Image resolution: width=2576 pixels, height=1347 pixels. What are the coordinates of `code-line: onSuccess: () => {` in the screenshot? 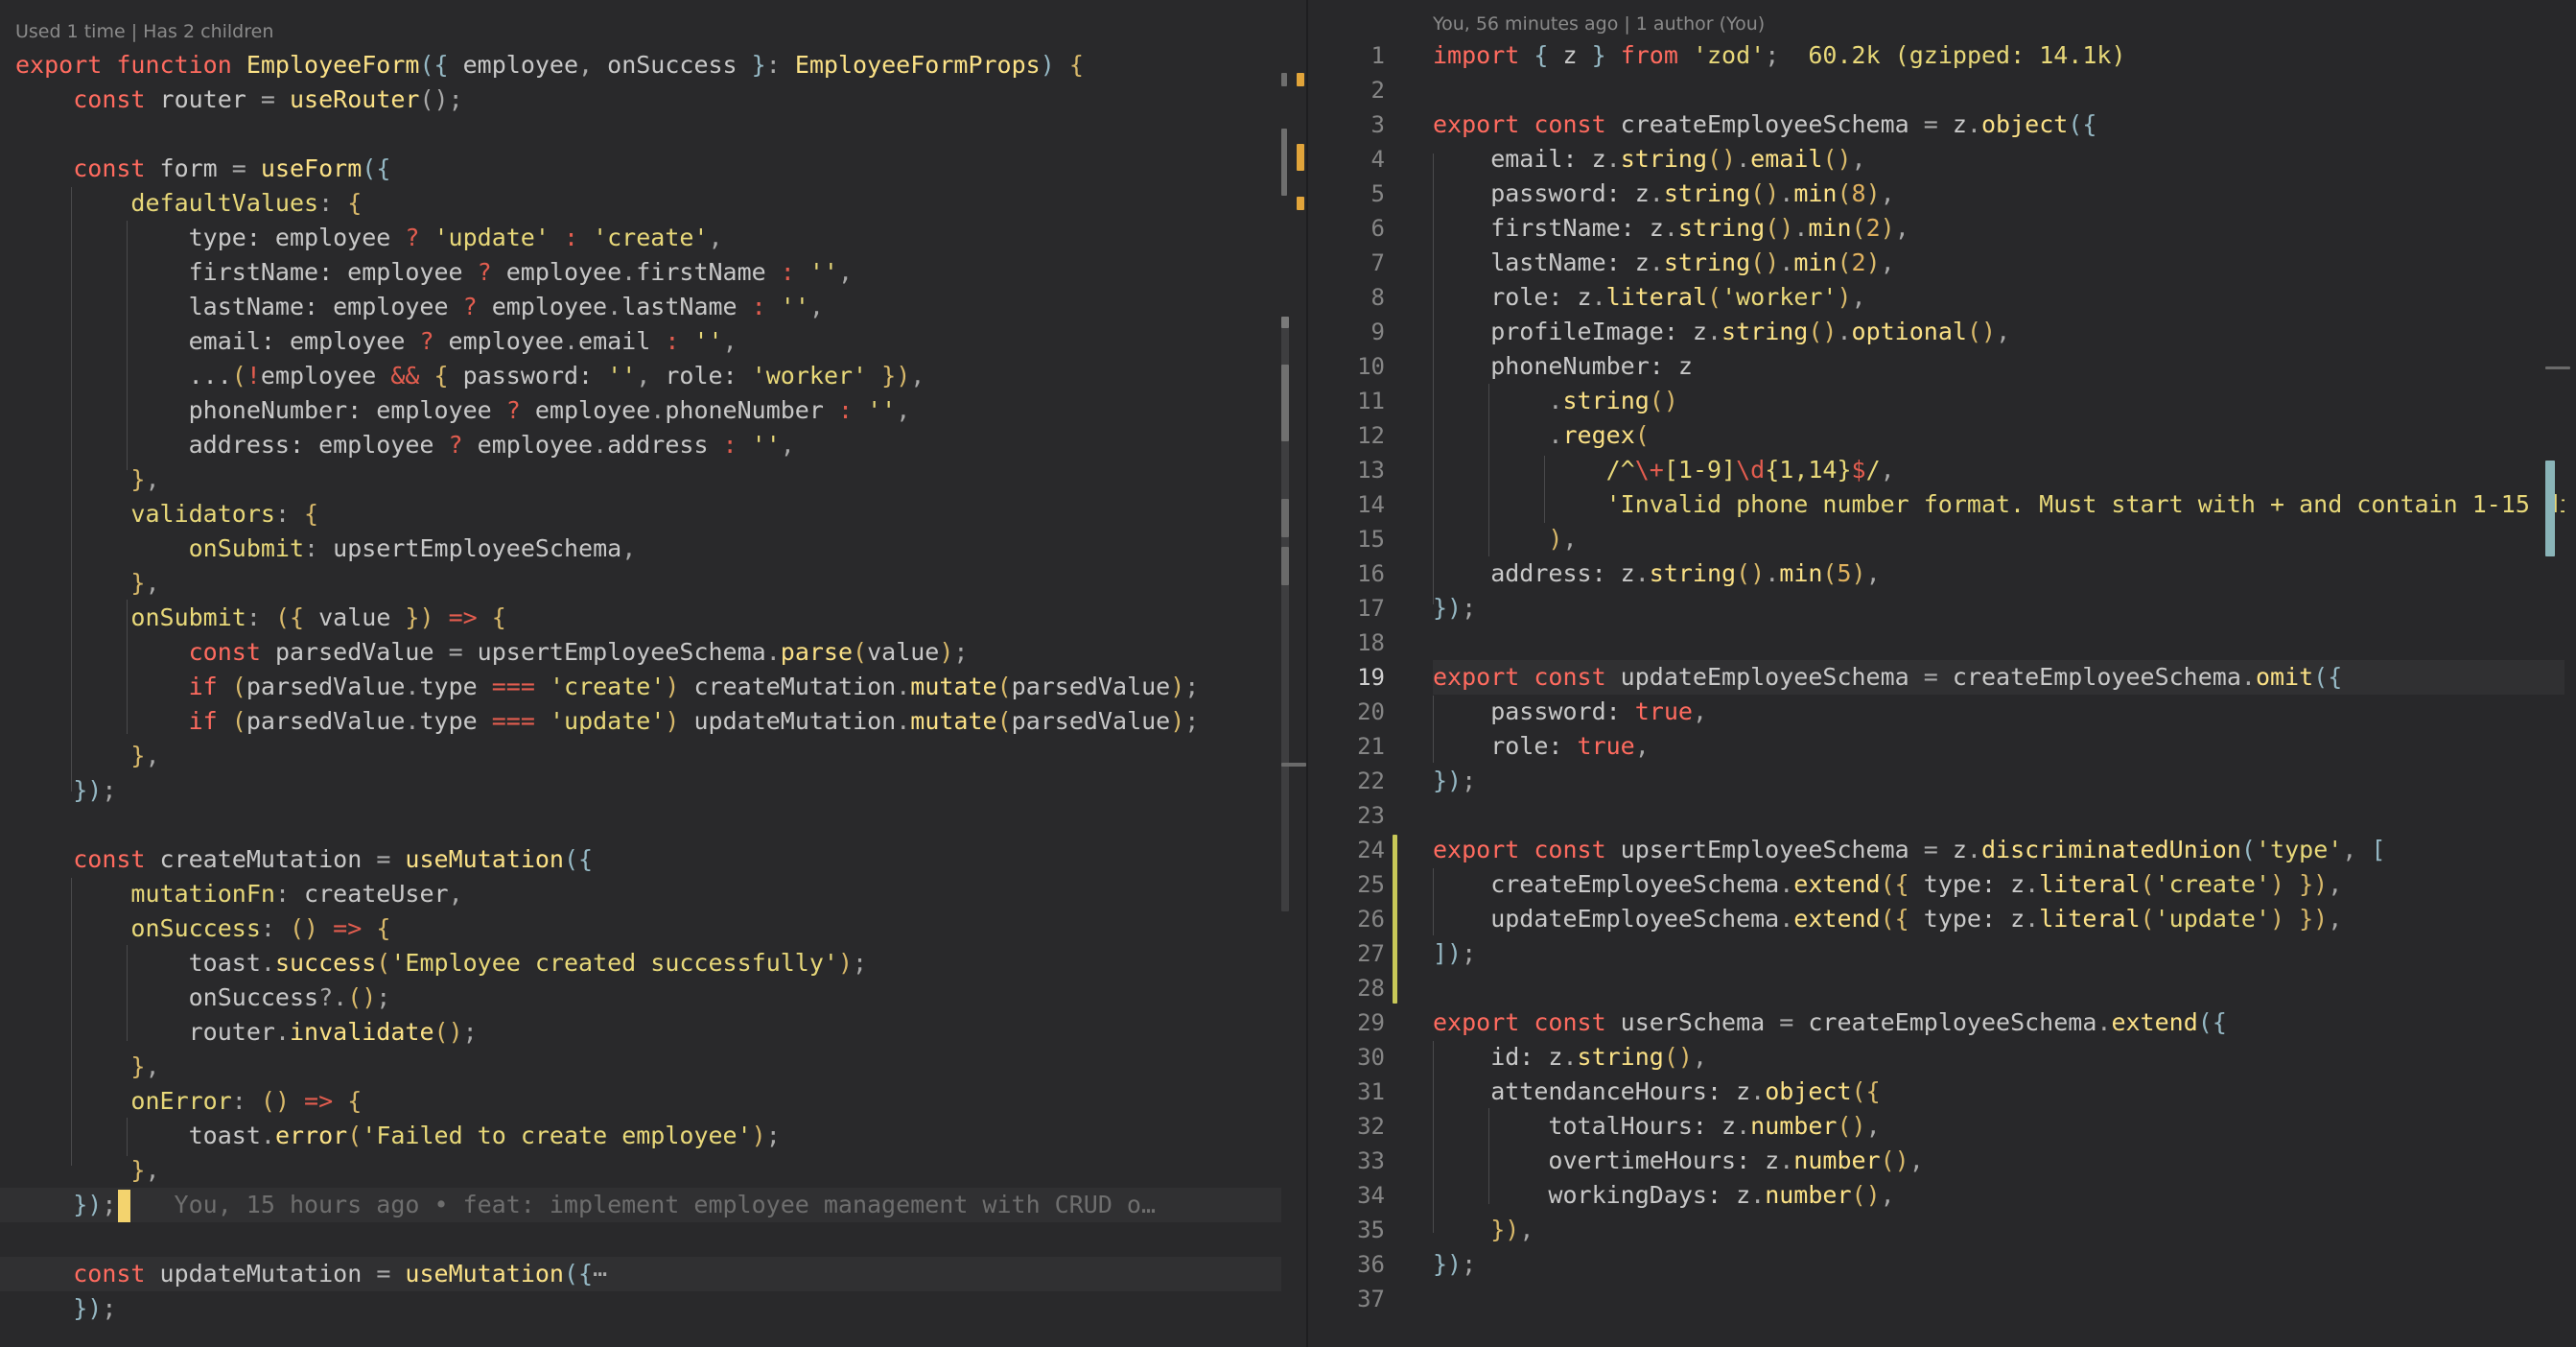 It's located at (648, 928).